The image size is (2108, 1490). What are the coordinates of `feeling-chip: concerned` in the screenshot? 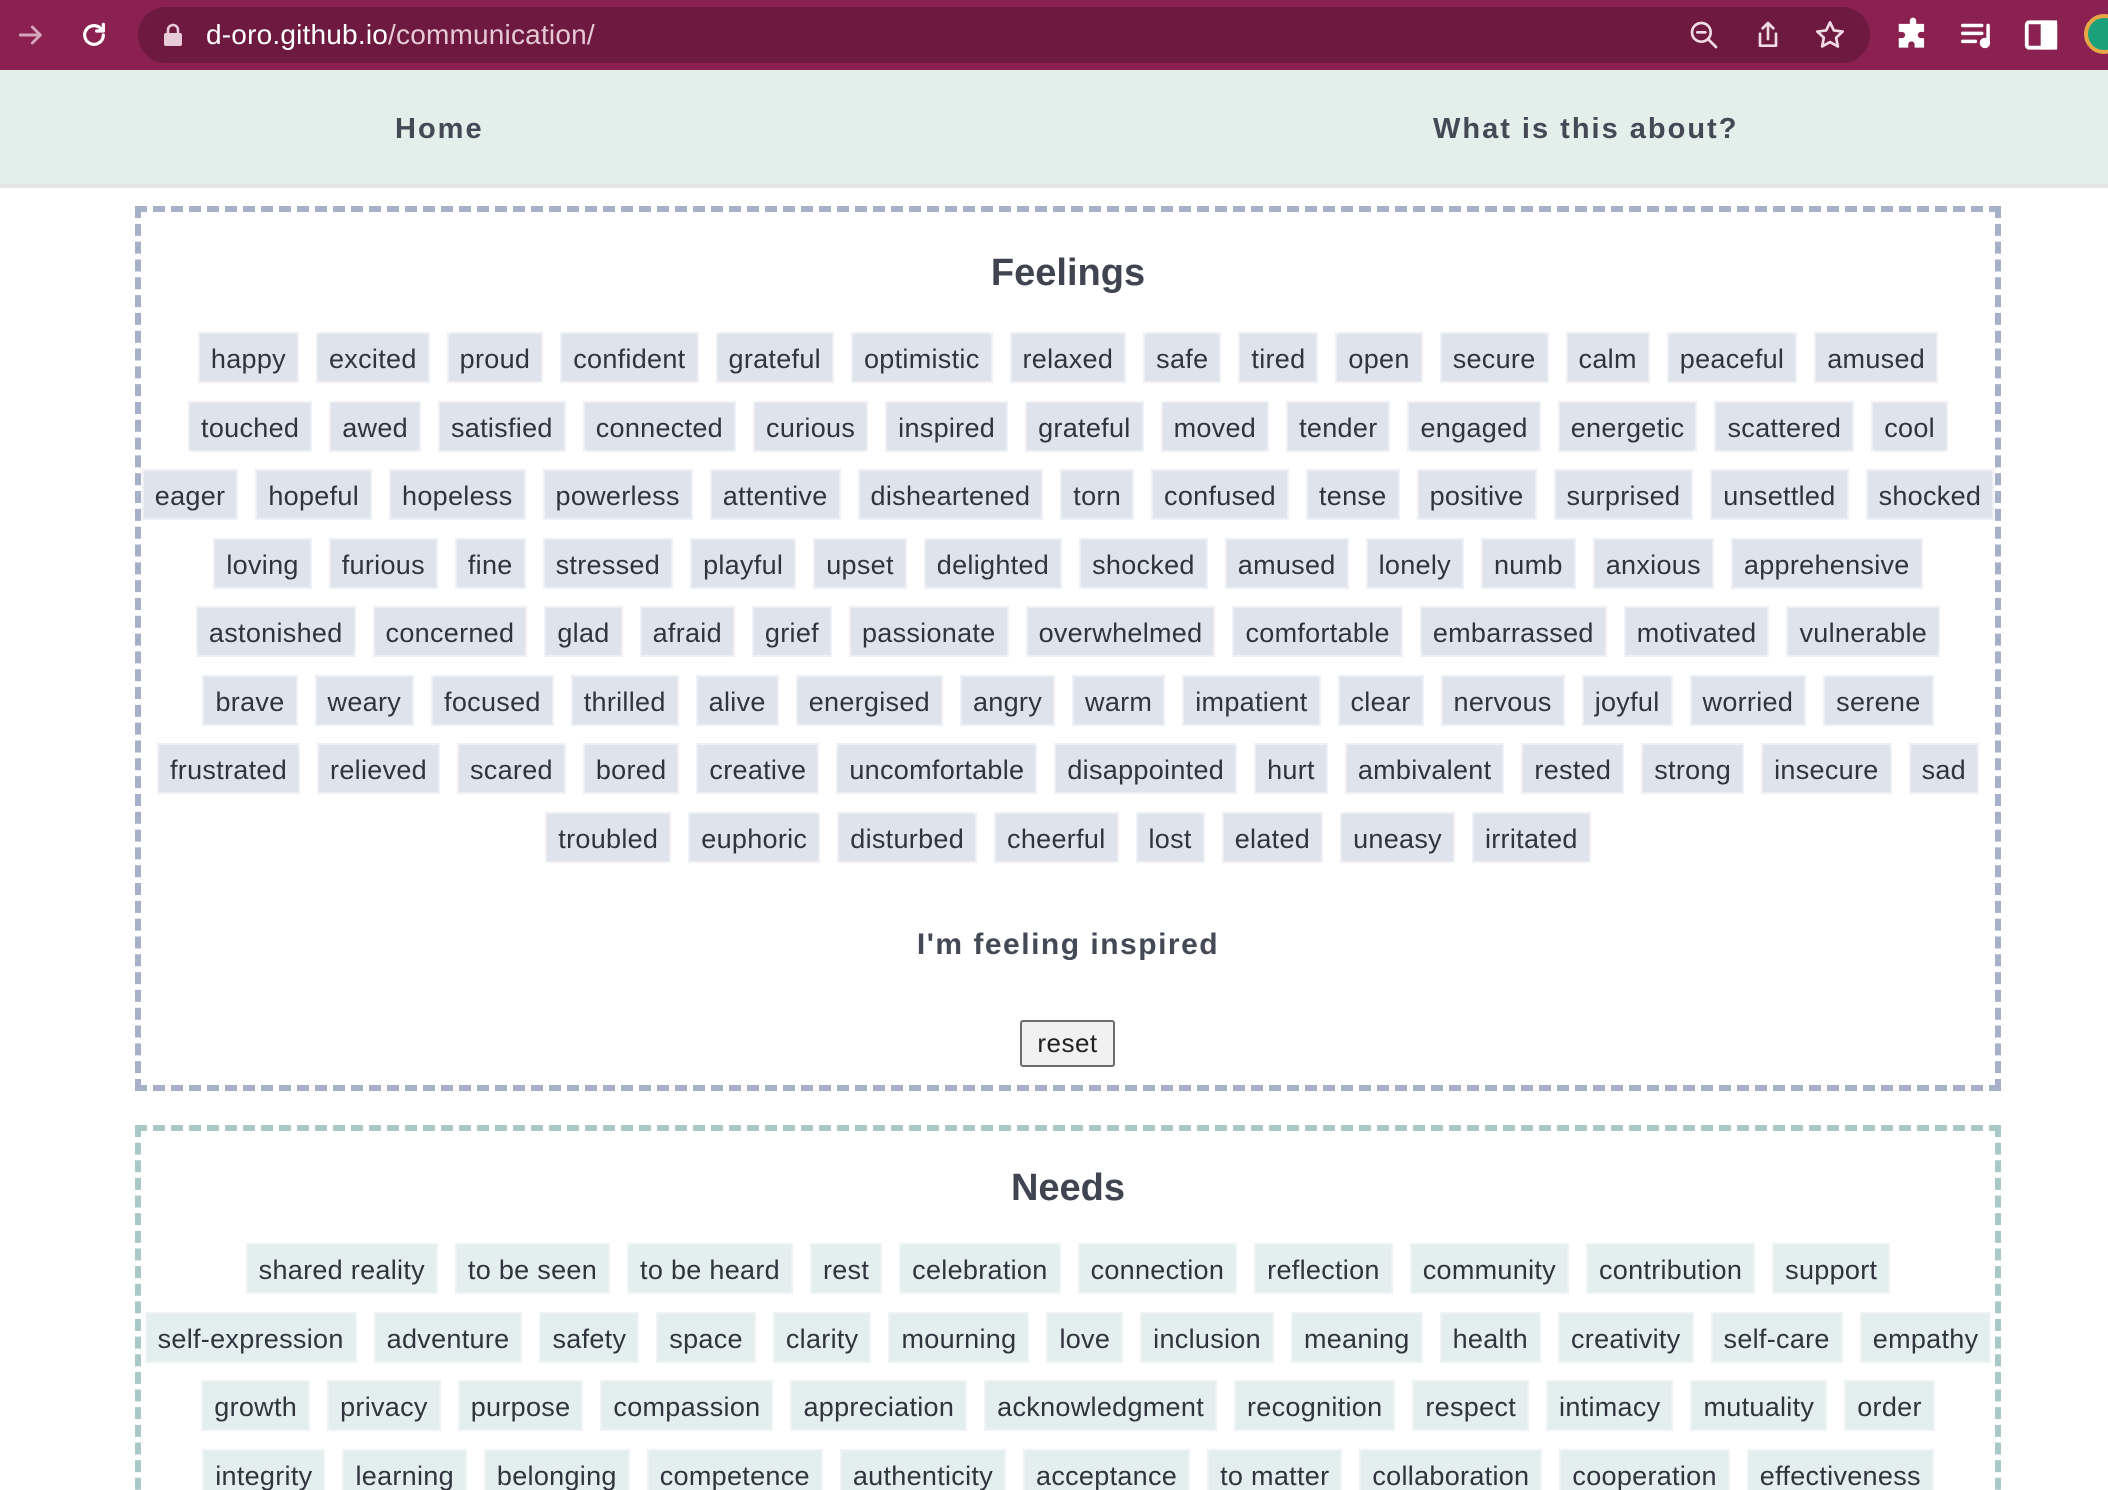 It's located at (450, 631).